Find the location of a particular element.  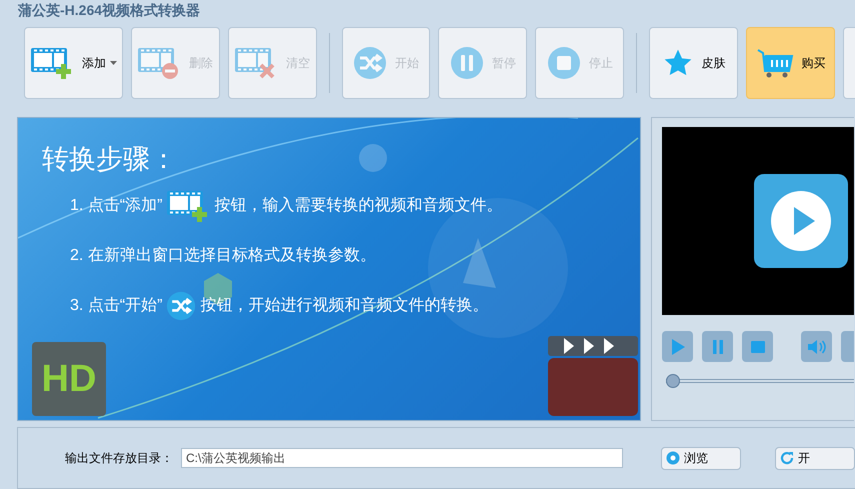

control-button is located at coordinates (847, 346).